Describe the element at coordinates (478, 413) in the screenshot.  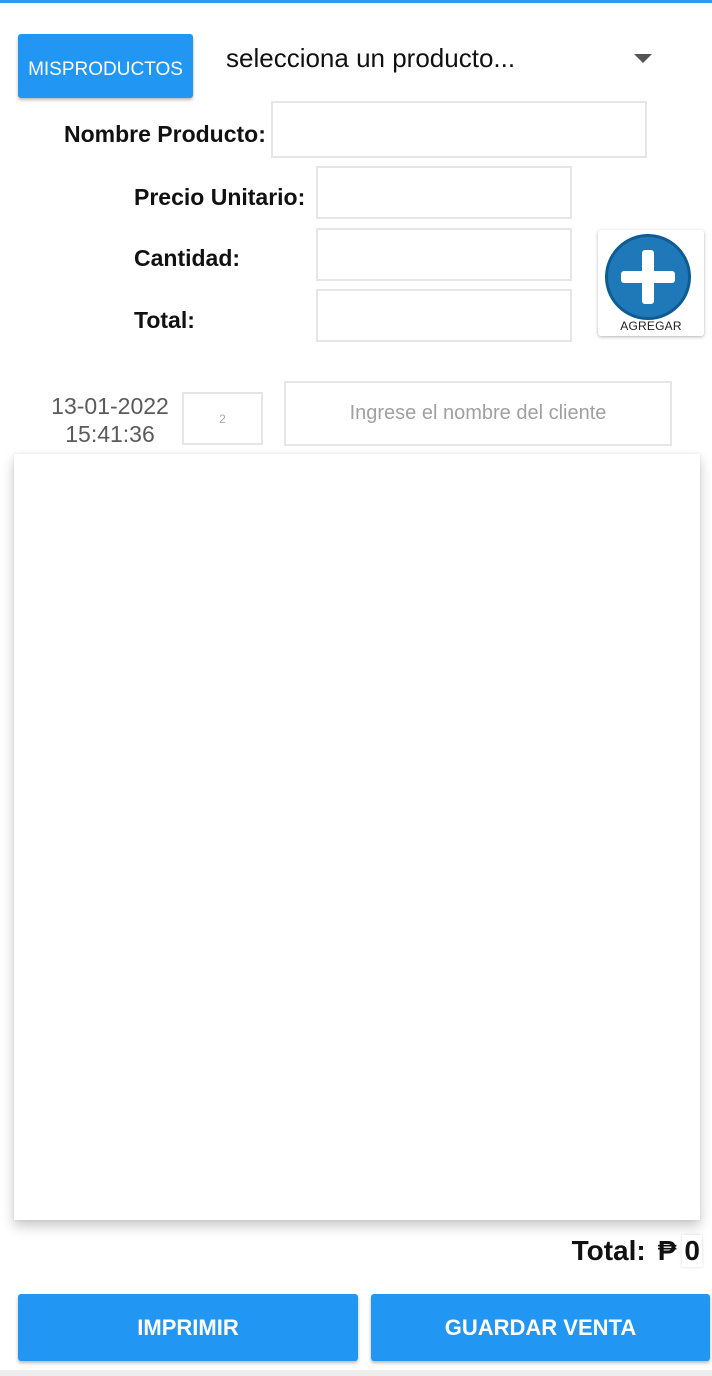
I see `client-name-input` at that location.